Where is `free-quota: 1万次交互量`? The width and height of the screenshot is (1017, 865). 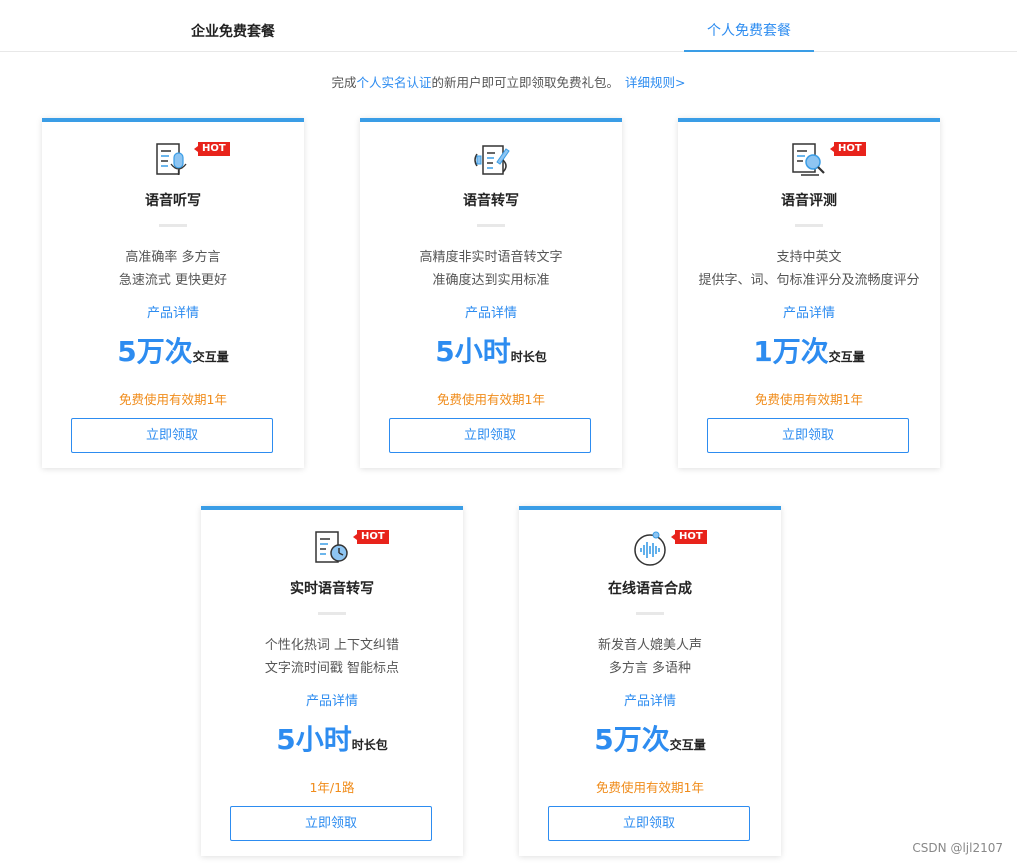
free-quota: 1万次交互量 is located at coordinates (809, 350).